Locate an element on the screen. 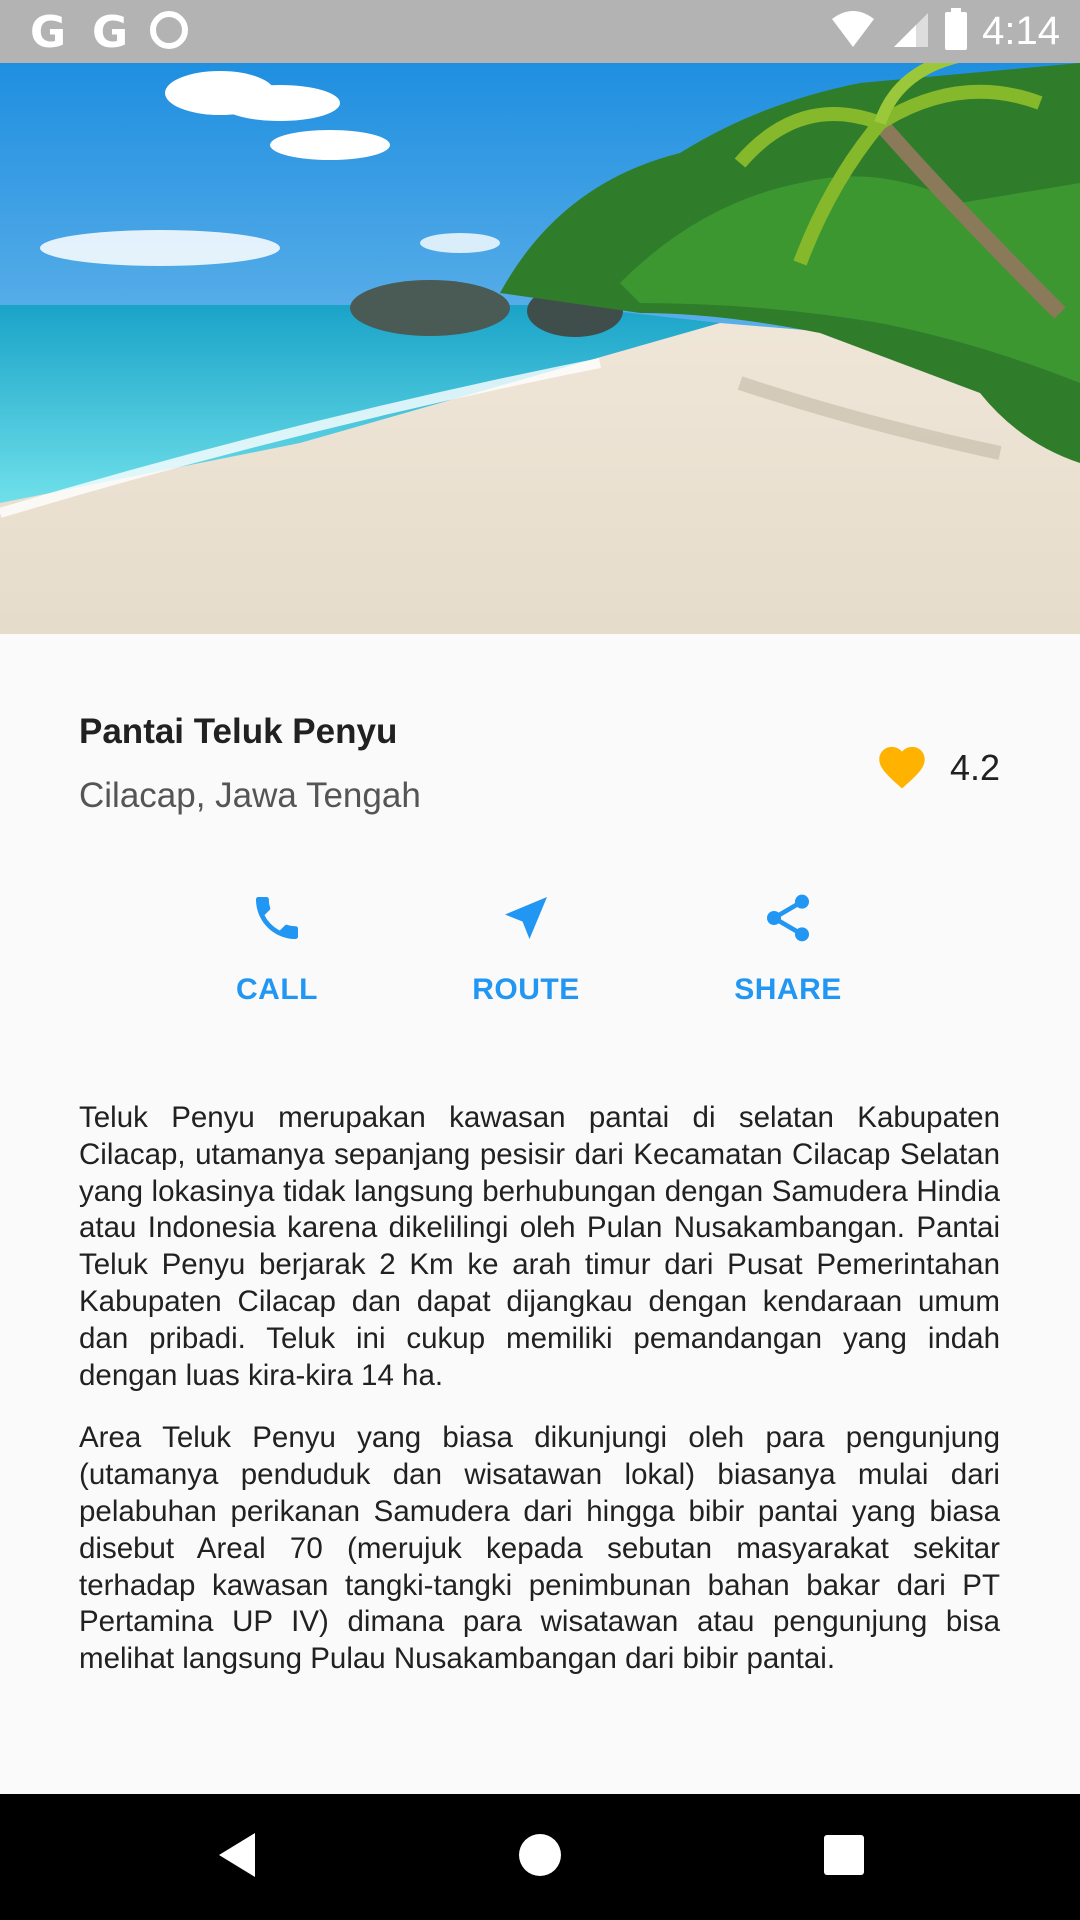  navigation-bar is located at coordinates (540, 1857).